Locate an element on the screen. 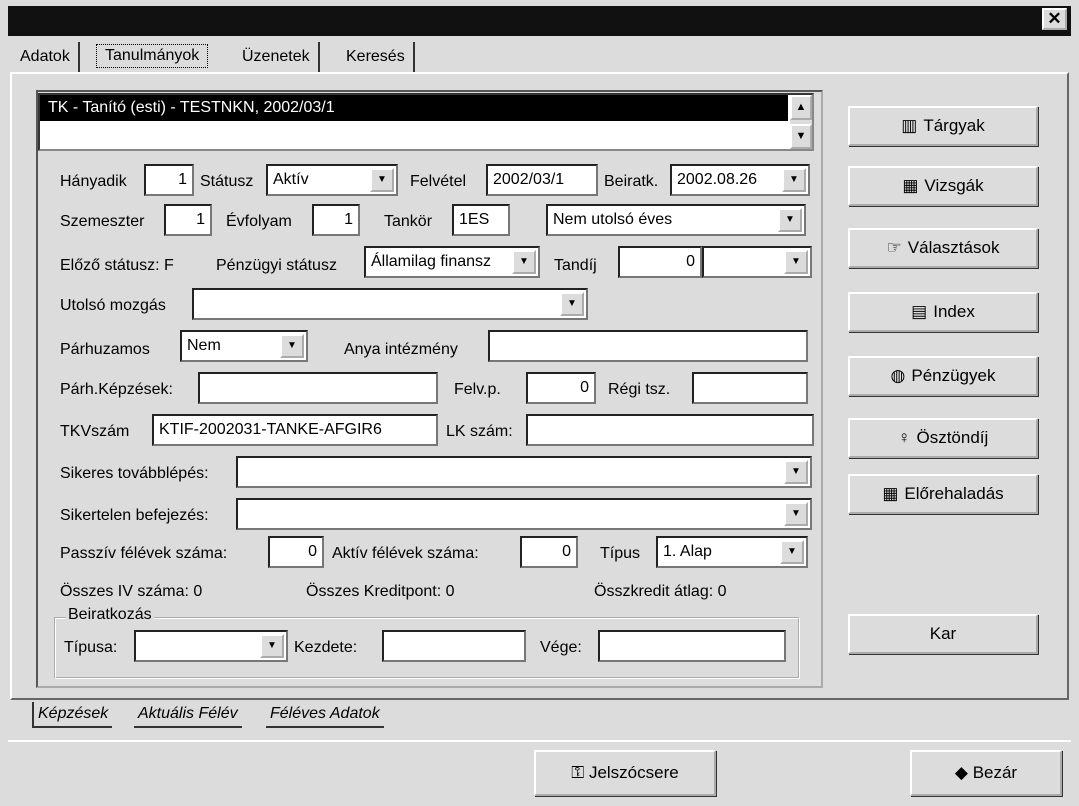 This screenshot has height=806, width=1079. tandij-field: 0 is located at coordinates (660, 262).